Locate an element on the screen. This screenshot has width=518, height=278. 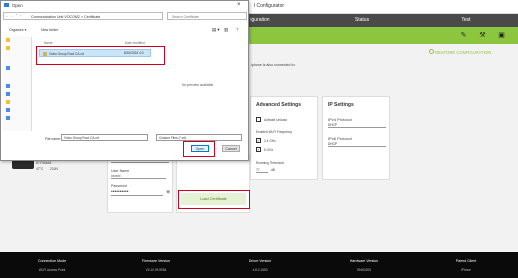
onedrive-icon is located at coordinates (8, 68).